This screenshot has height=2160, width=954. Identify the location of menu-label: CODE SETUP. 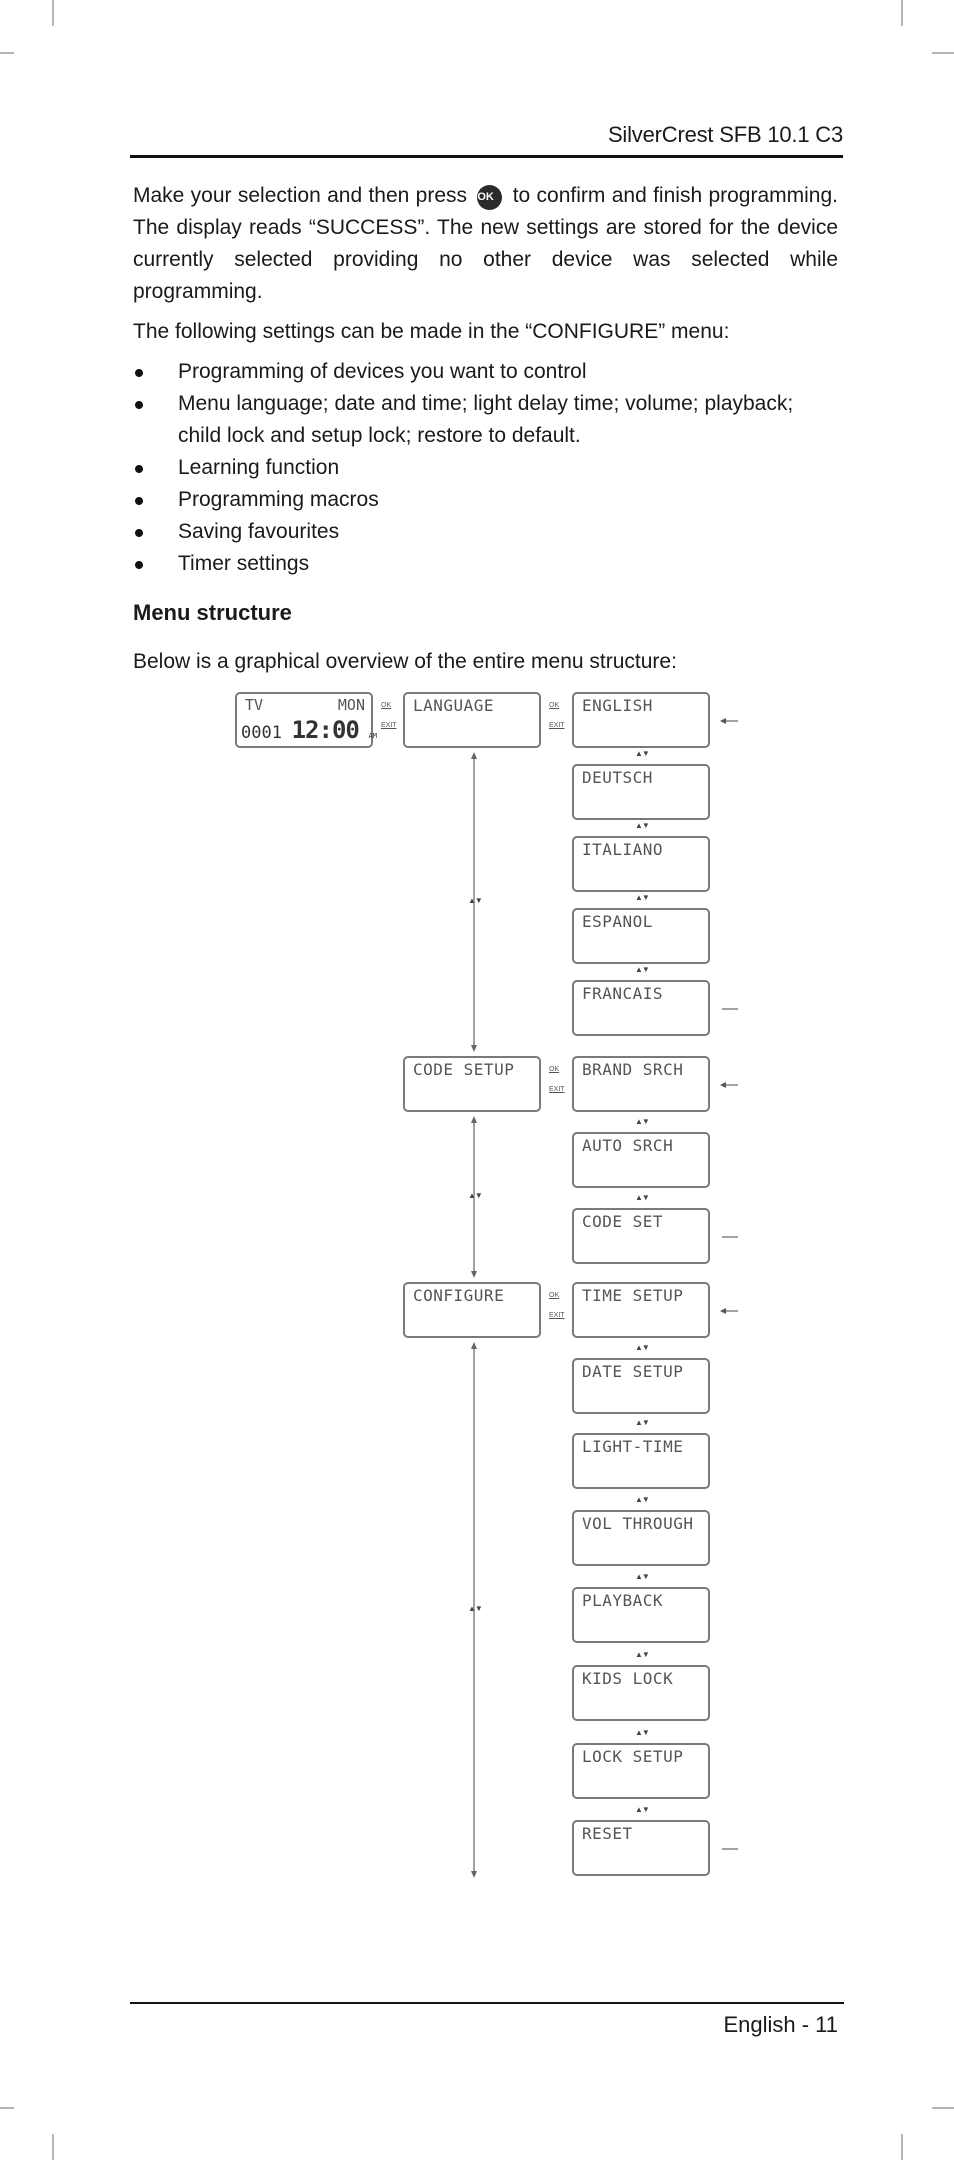
(464, 1069).